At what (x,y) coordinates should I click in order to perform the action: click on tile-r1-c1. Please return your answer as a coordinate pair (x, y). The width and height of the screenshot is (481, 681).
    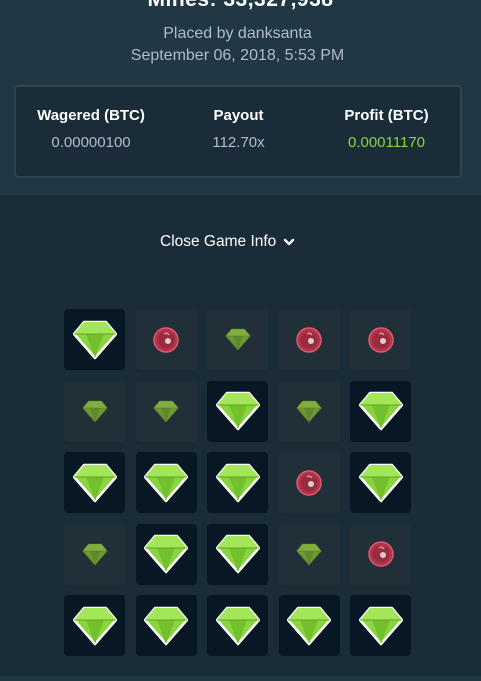
    Looking at the image, I should click on (94, 339).